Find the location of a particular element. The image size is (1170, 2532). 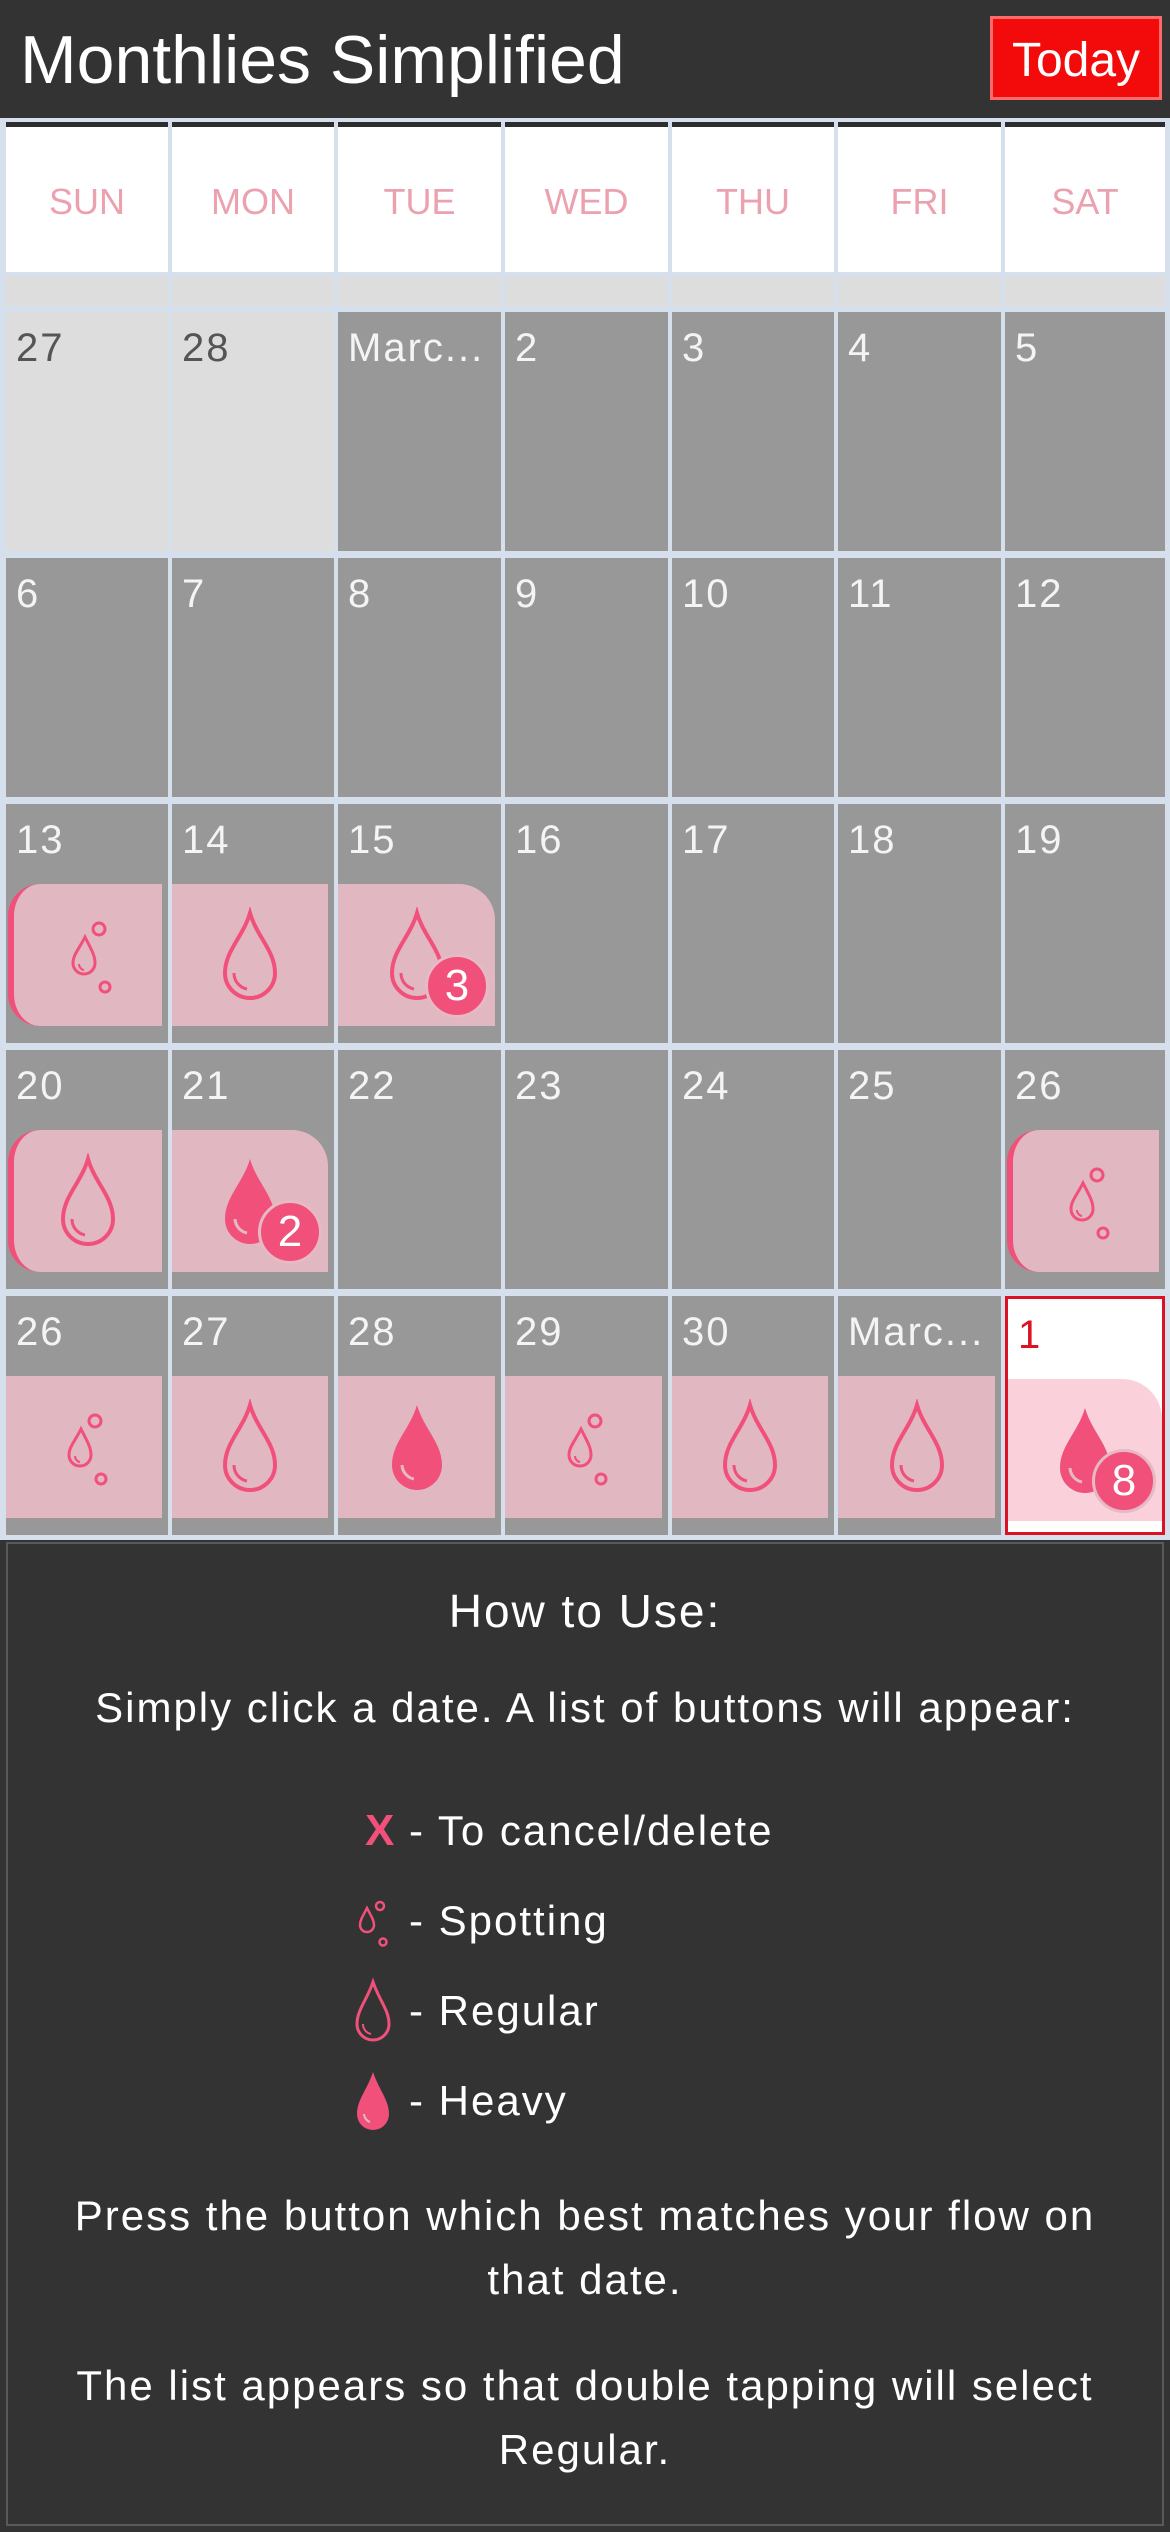

legend-text: - Regular is located at coordinates (504, 2010).